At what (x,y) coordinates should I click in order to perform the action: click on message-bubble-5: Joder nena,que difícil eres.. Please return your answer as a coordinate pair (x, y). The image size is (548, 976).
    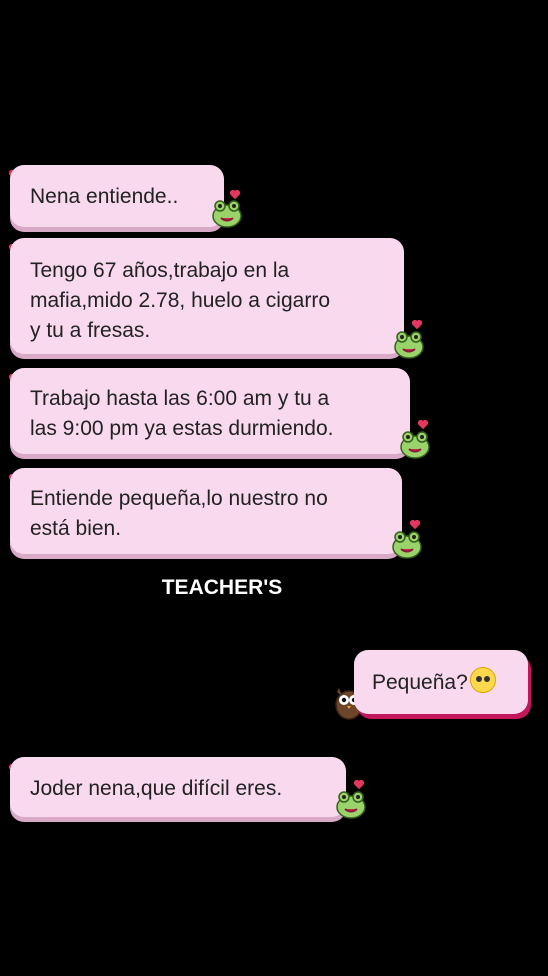
    Looking at the image, I should click on (178, 787).